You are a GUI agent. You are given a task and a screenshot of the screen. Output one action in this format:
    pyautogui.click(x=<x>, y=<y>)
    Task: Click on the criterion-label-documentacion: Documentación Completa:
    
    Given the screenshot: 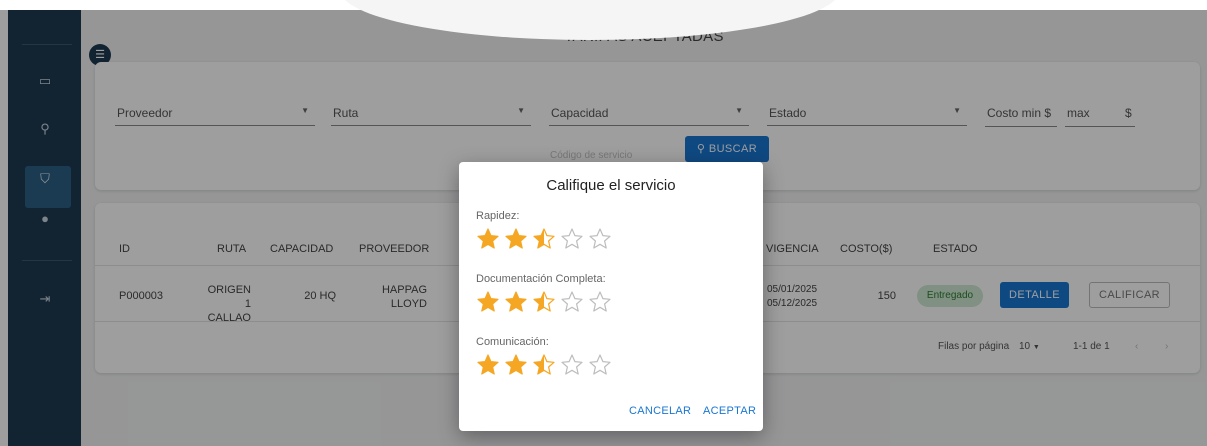 What is the action you would take?
    pyautogui.click(x=541, y=279)
    